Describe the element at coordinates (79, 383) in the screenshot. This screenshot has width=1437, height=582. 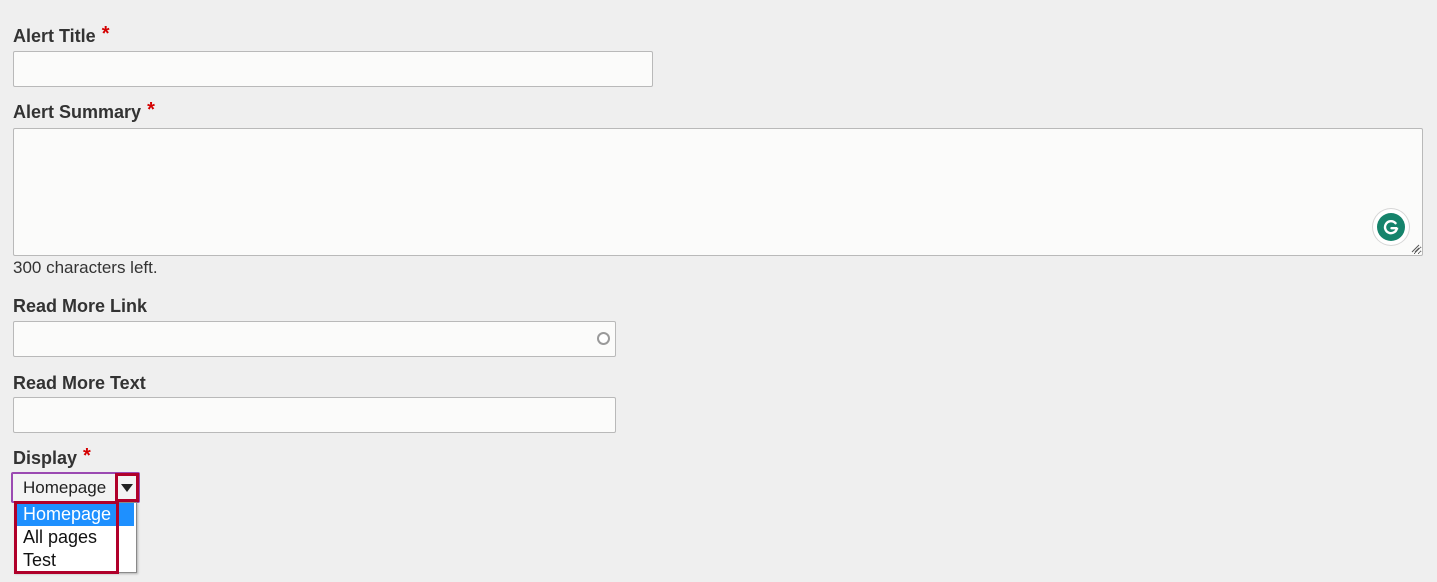
I see `read-more-text-label: Read More Text` at that location.